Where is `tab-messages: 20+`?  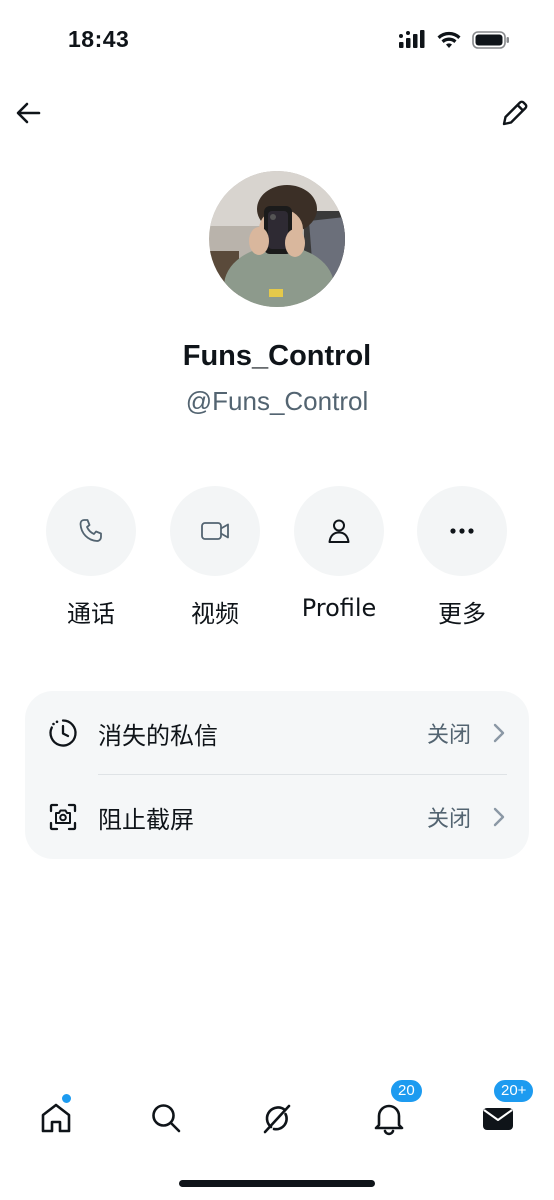
tab-messages: 20+ is located at coordinates (502, 1113).